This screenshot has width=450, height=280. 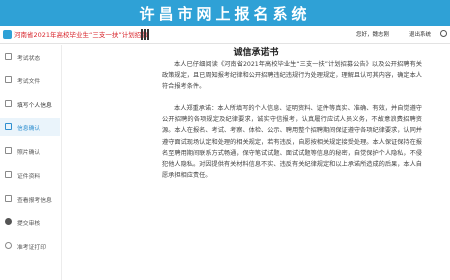 I want to click on sidebar-item-label: 照片确认, so click(x=29, y=152).